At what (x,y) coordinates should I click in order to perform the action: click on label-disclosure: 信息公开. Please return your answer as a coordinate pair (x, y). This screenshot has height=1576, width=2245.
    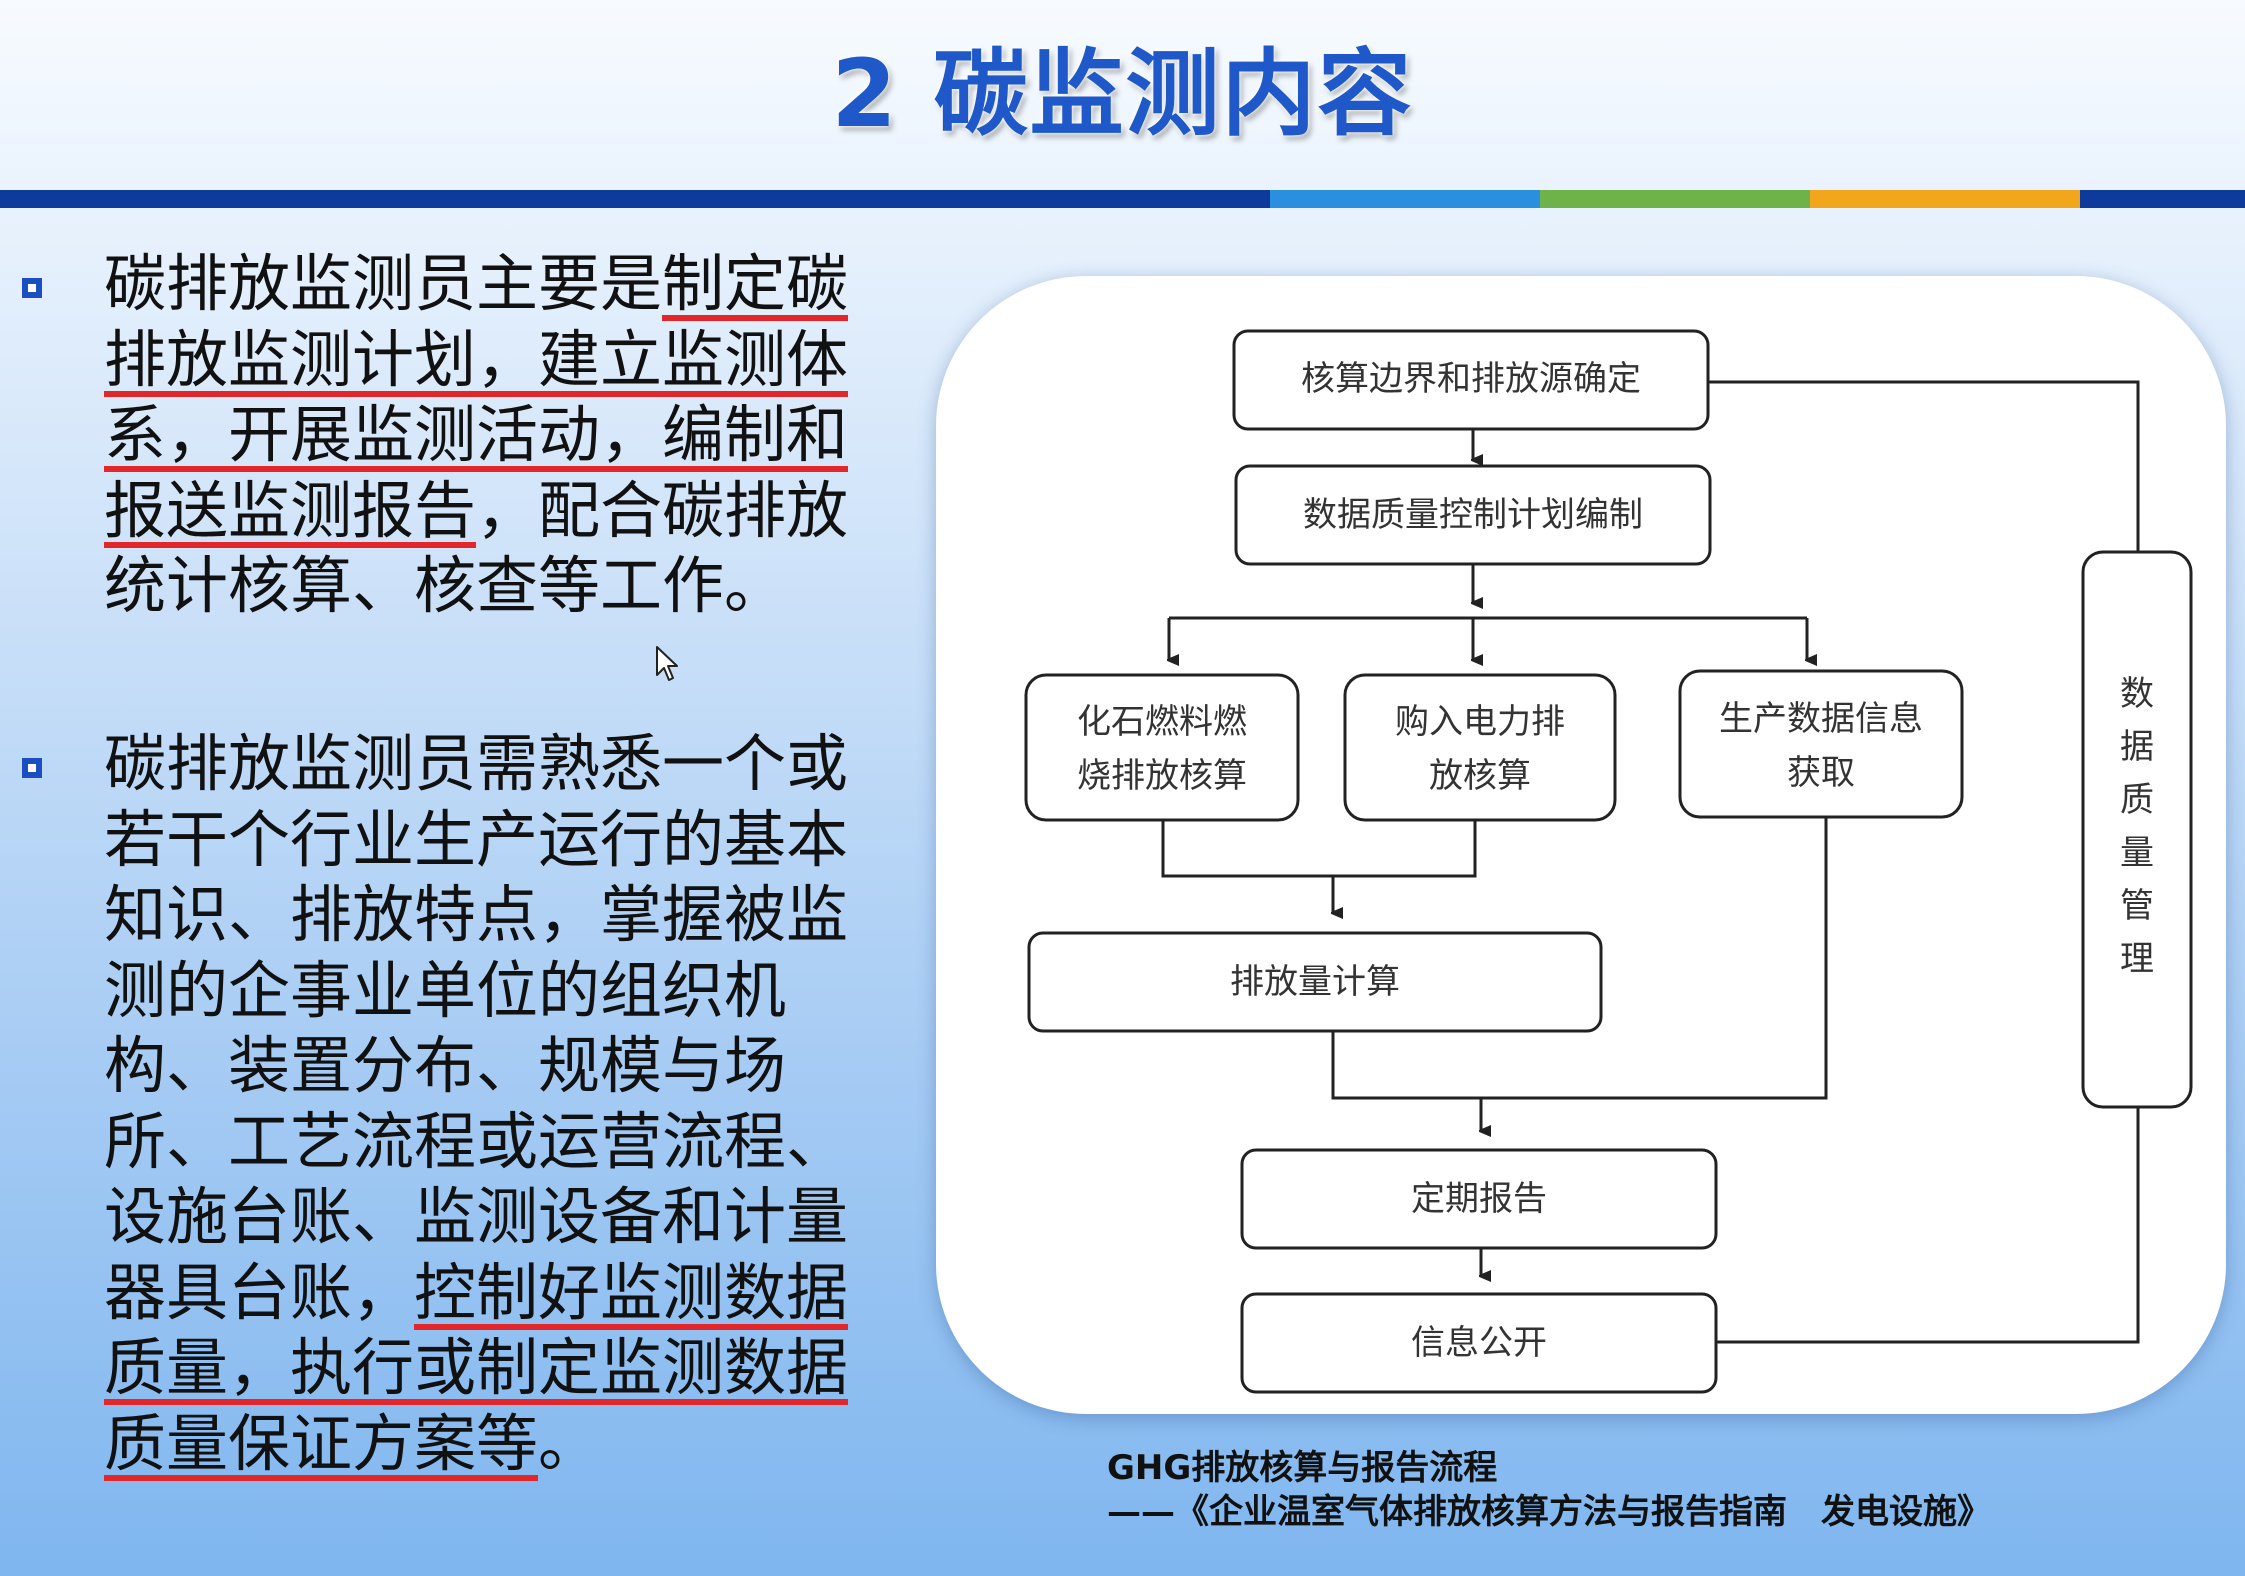
    Looking at the image, I should click on (1479, 1343).